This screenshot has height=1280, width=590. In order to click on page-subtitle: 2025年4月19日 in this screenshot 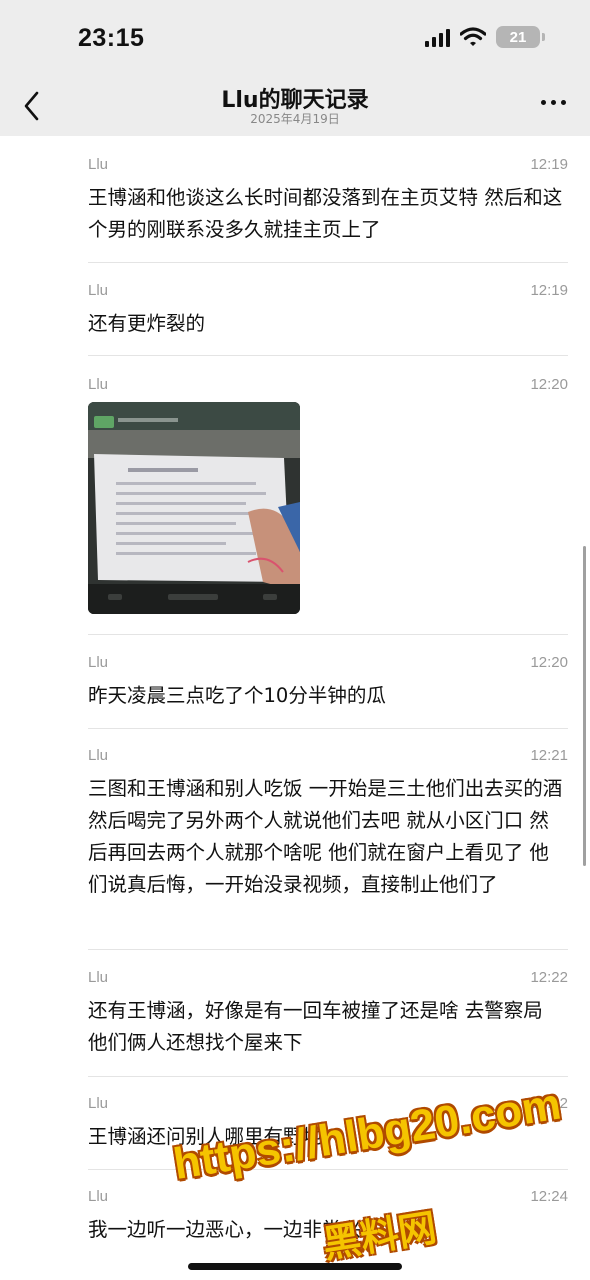, I will do `click(295, 119)`.